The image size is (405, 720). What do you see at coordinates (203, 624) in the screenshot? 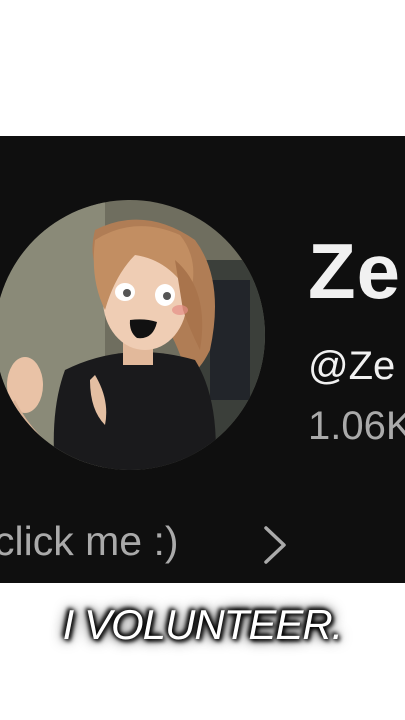
I see `video-caption: I VOLUNTEER.` at bounding box center [203, 624].